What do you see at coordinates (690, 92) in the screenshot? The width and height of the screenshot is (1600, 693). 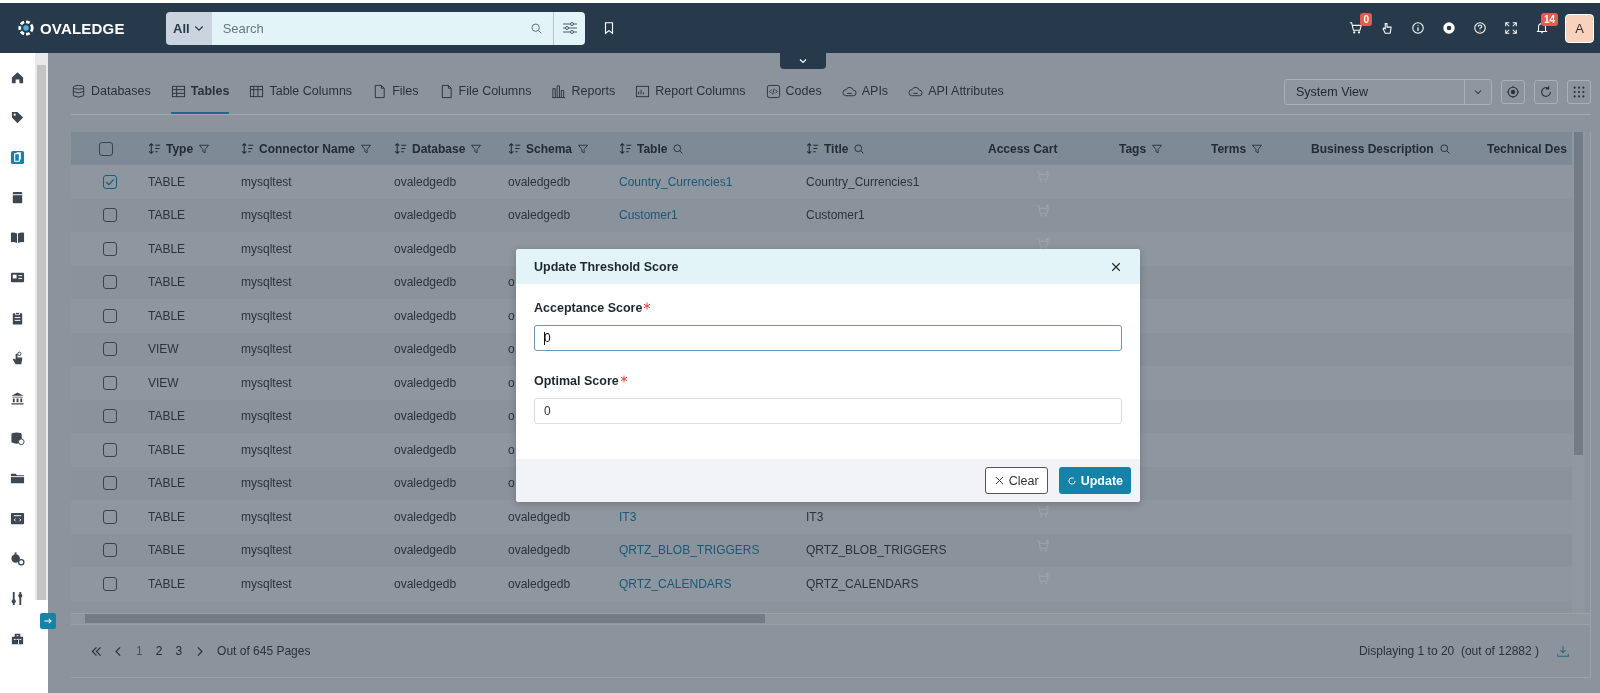 I see `tab: Report Columns` at bounding box center [690, 92].